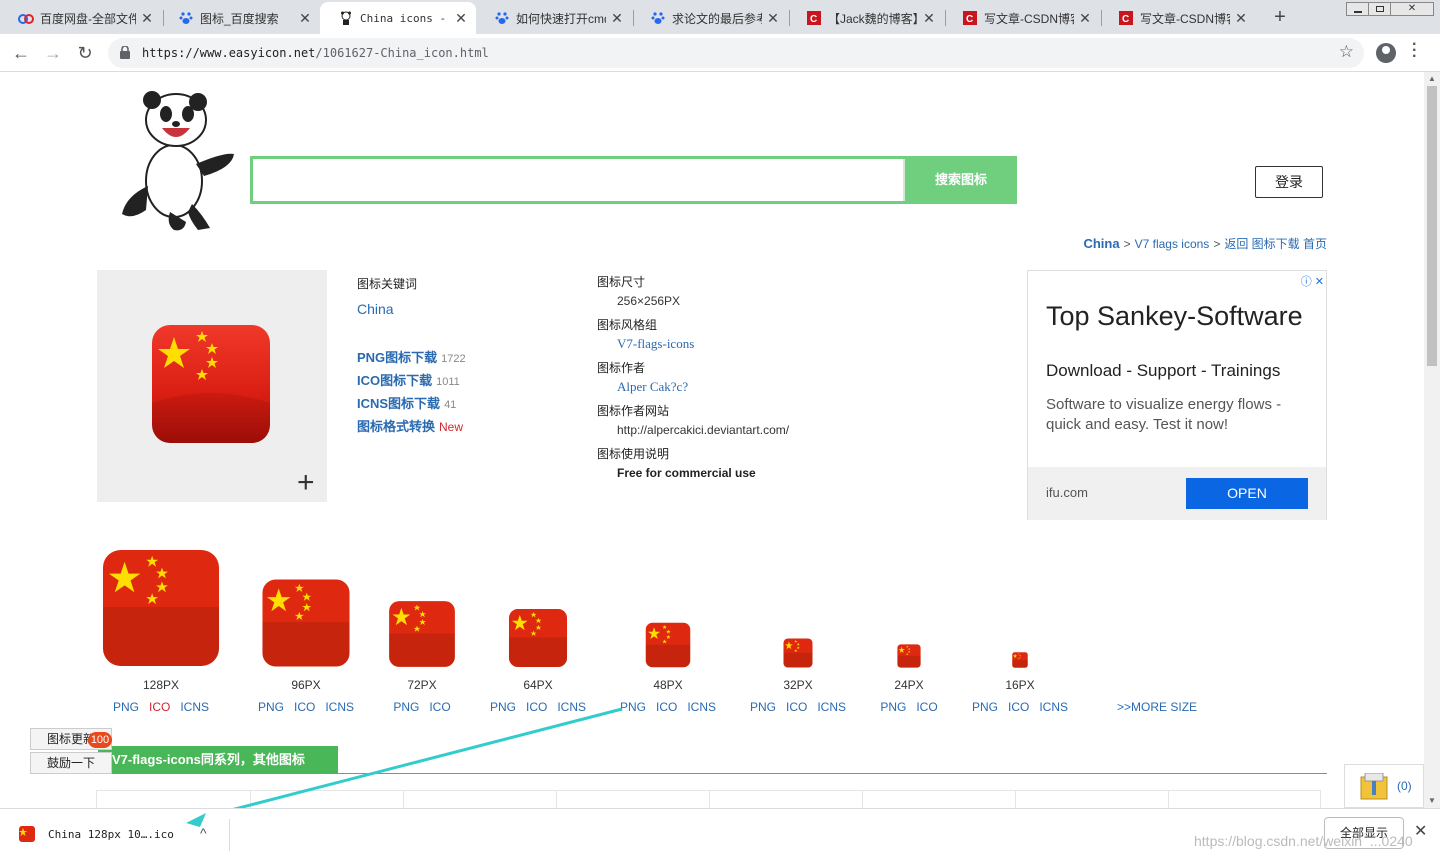 The width and height of the screenshot is (1440, 860). Describe the element at coordinates (561, 18) in the screenshot. I see `tab-title: 如何快速打开cmd` at that location.